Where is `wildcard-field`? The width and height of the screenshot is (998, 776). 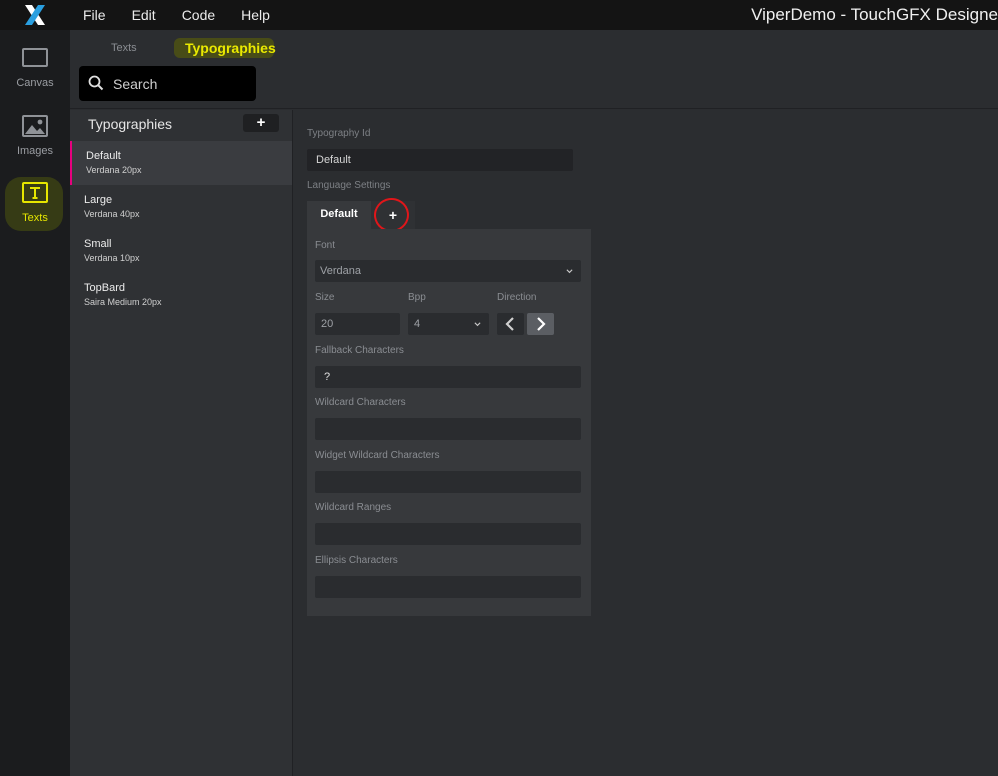 wildcard-field is located at coordinates (448, 429).